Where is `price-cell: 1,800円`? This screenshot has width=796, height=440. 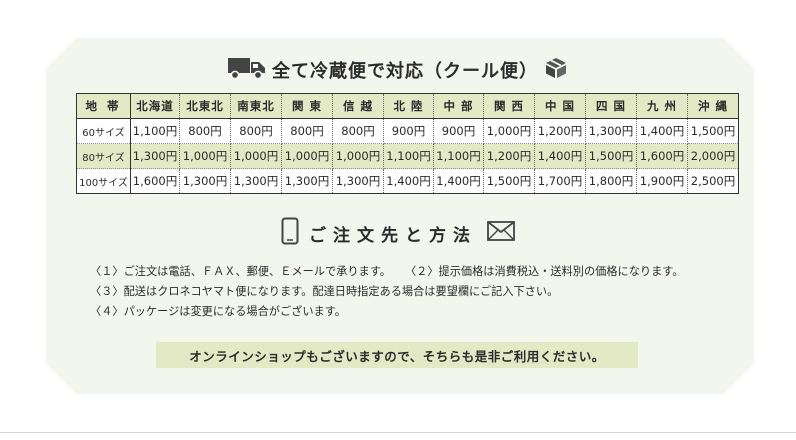 price-cell: 1,800円 is located at coordinates (611, 181).